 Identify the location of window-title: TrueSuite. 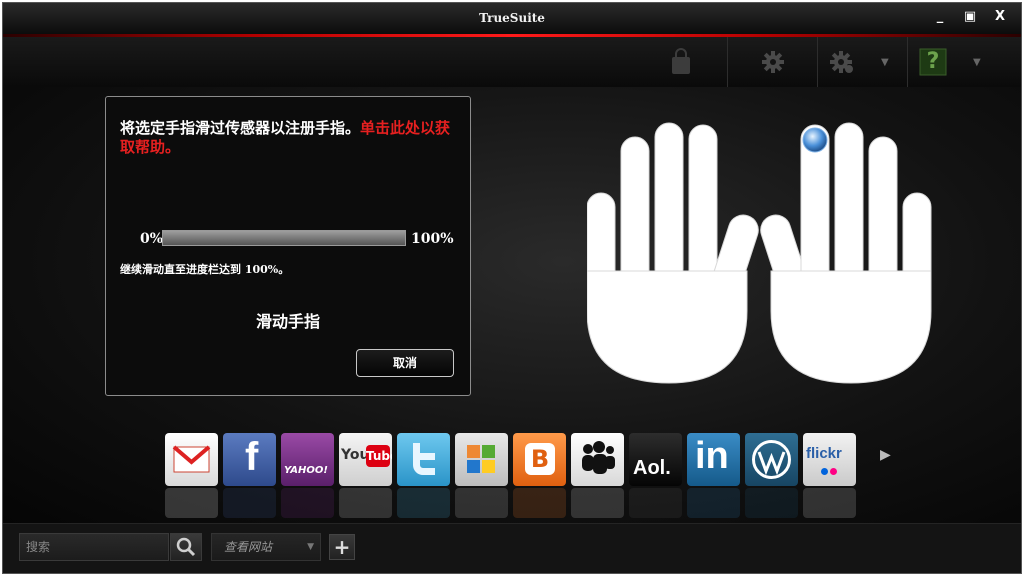
(512, 18).